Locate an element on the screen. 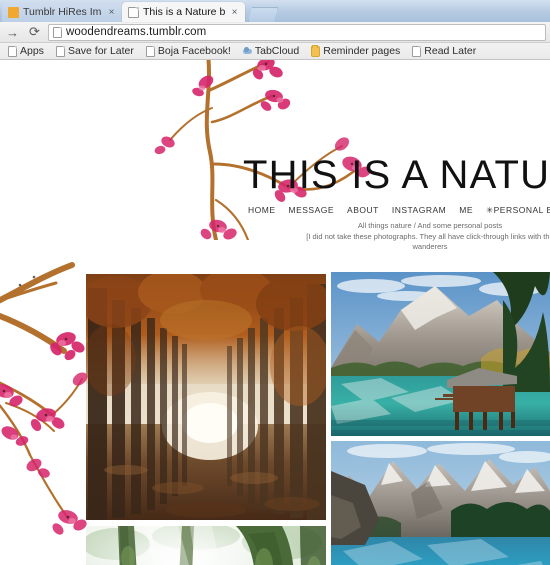  bookmark-reminder-pages: Reminder pages is located at coordinates (355, 51).